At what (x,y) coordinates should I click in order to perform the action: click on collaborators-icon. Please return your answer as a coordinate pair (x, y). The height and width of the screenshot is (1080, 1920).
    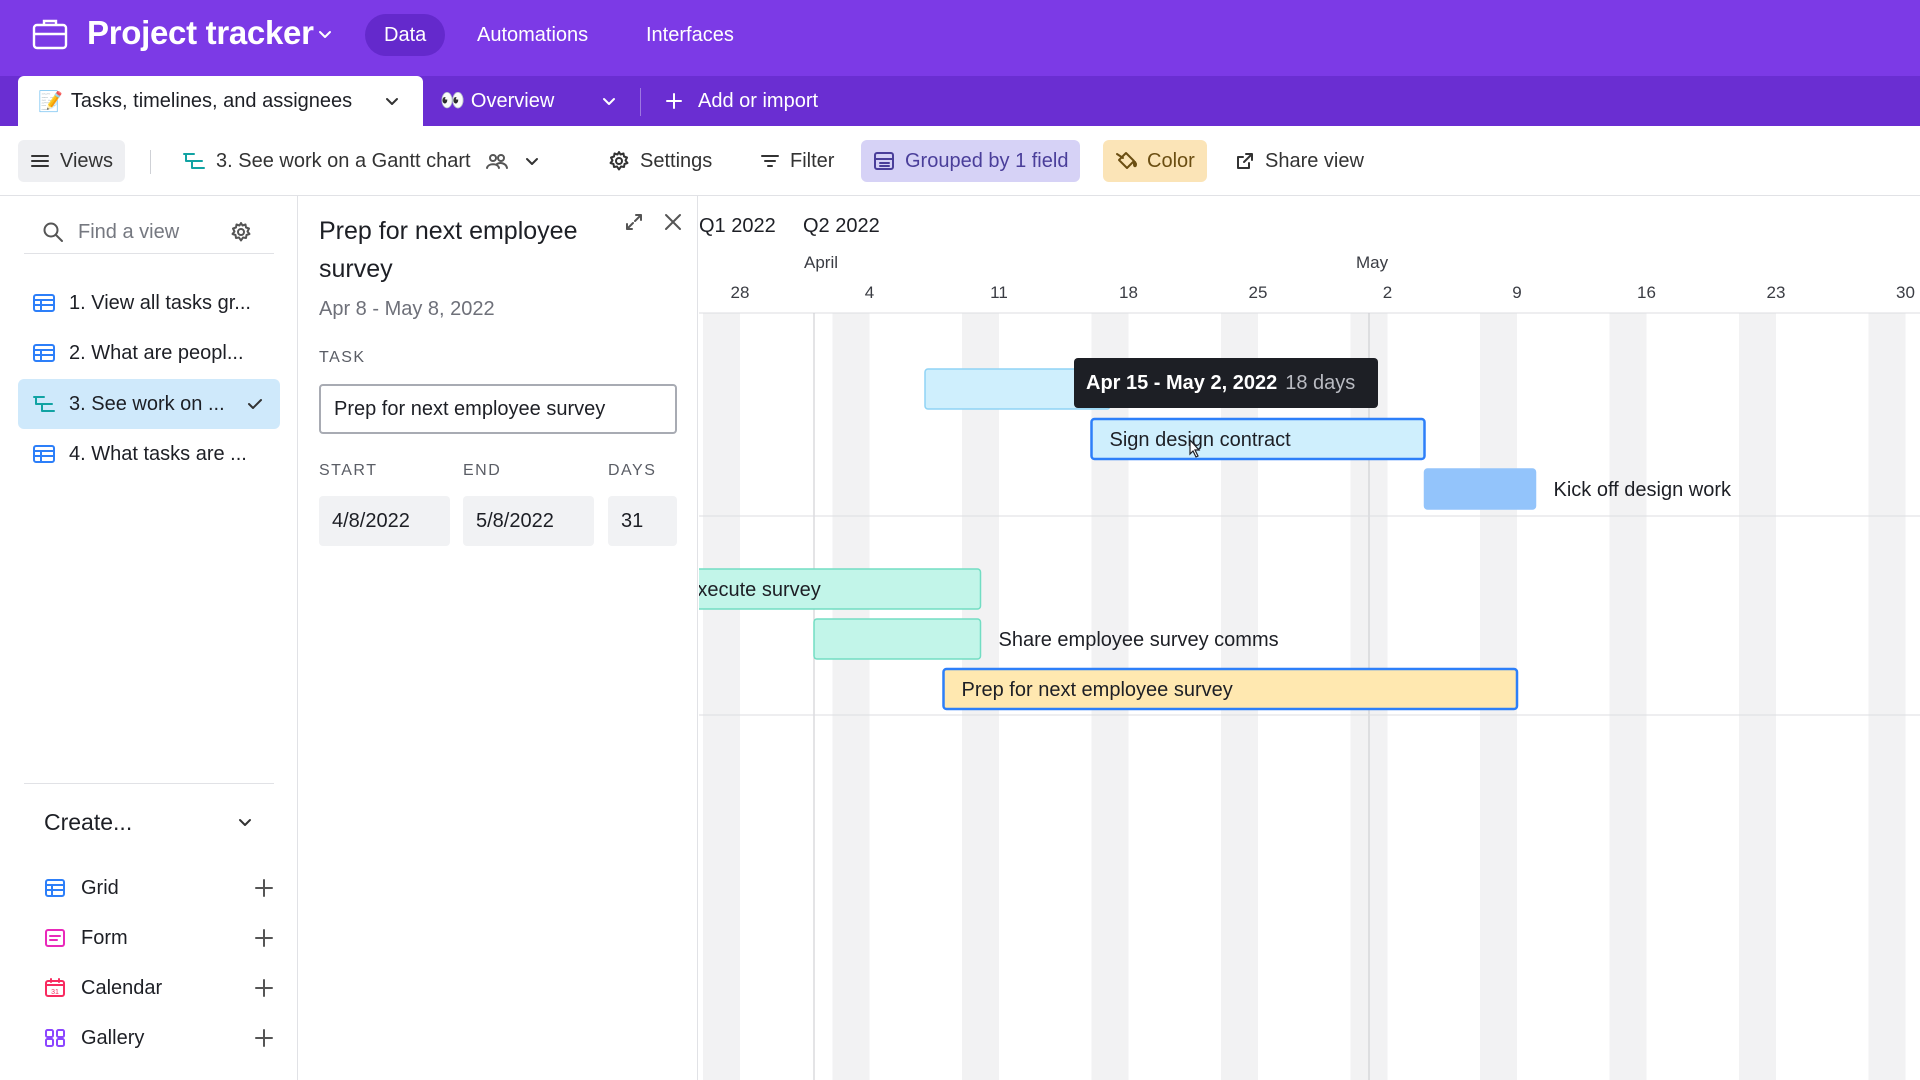
    Looking at the image, I should click on (496, 161).